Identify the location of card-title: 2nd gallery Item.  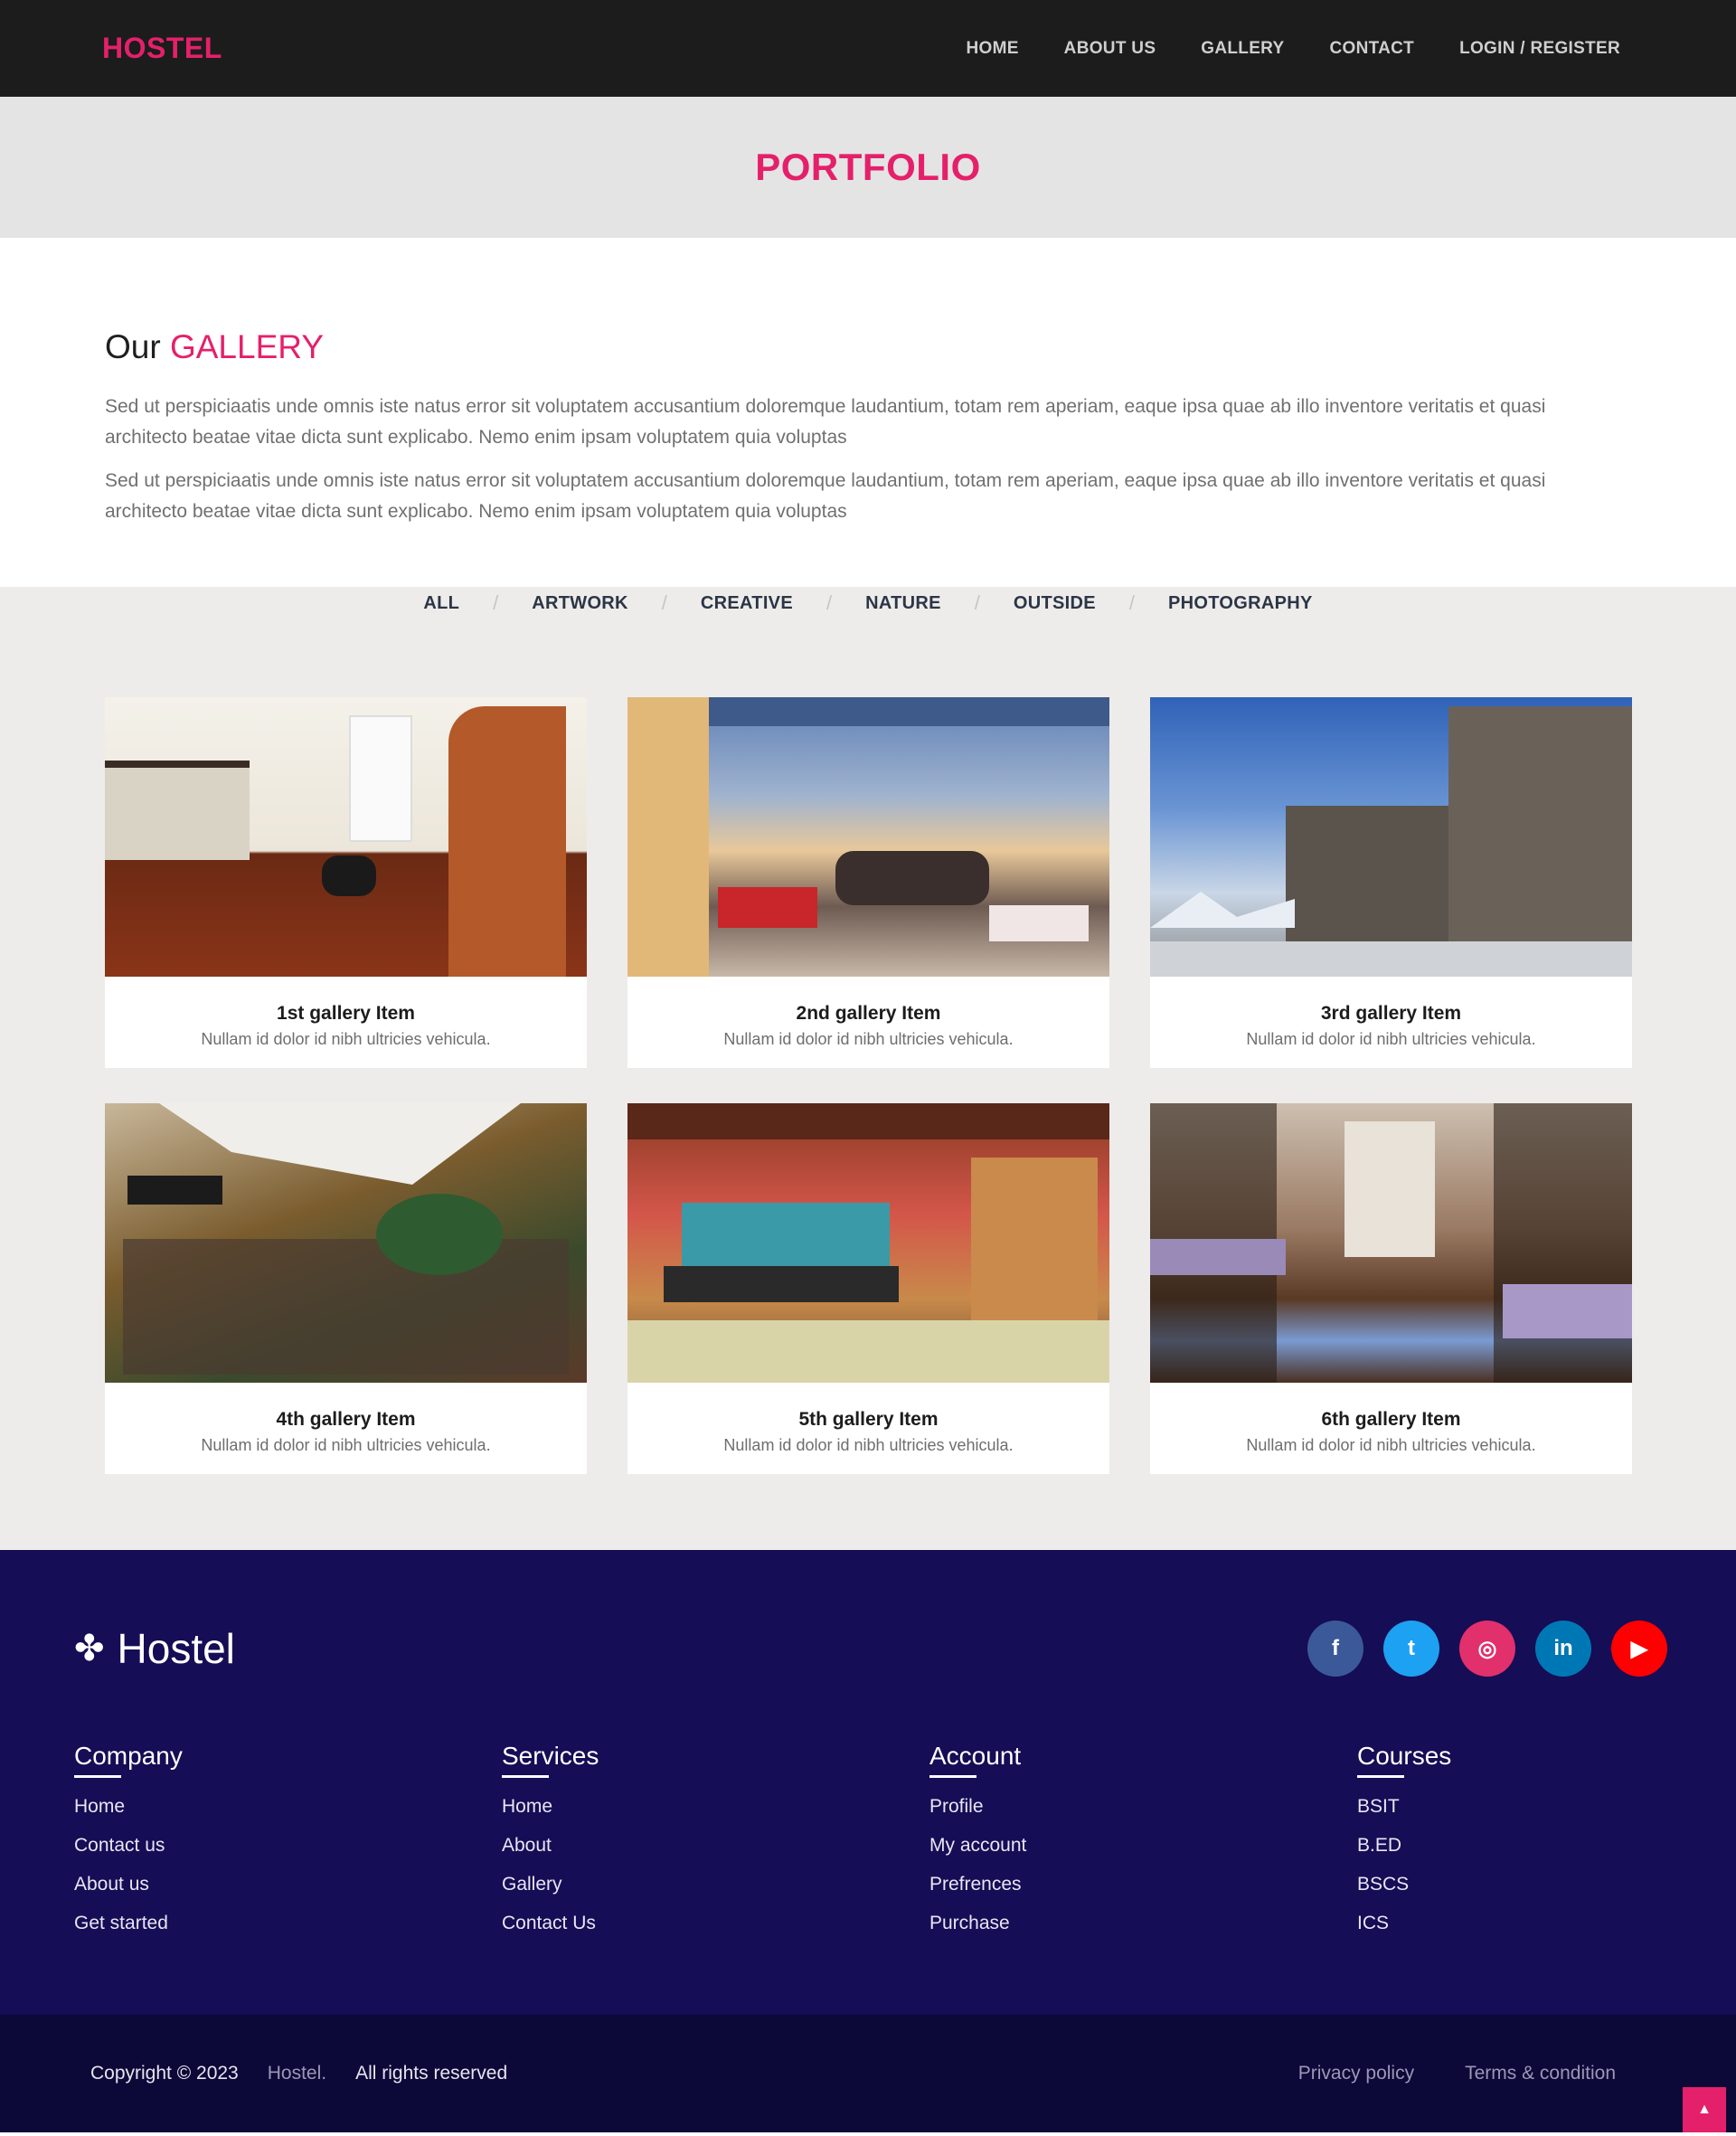
(868, 1014).